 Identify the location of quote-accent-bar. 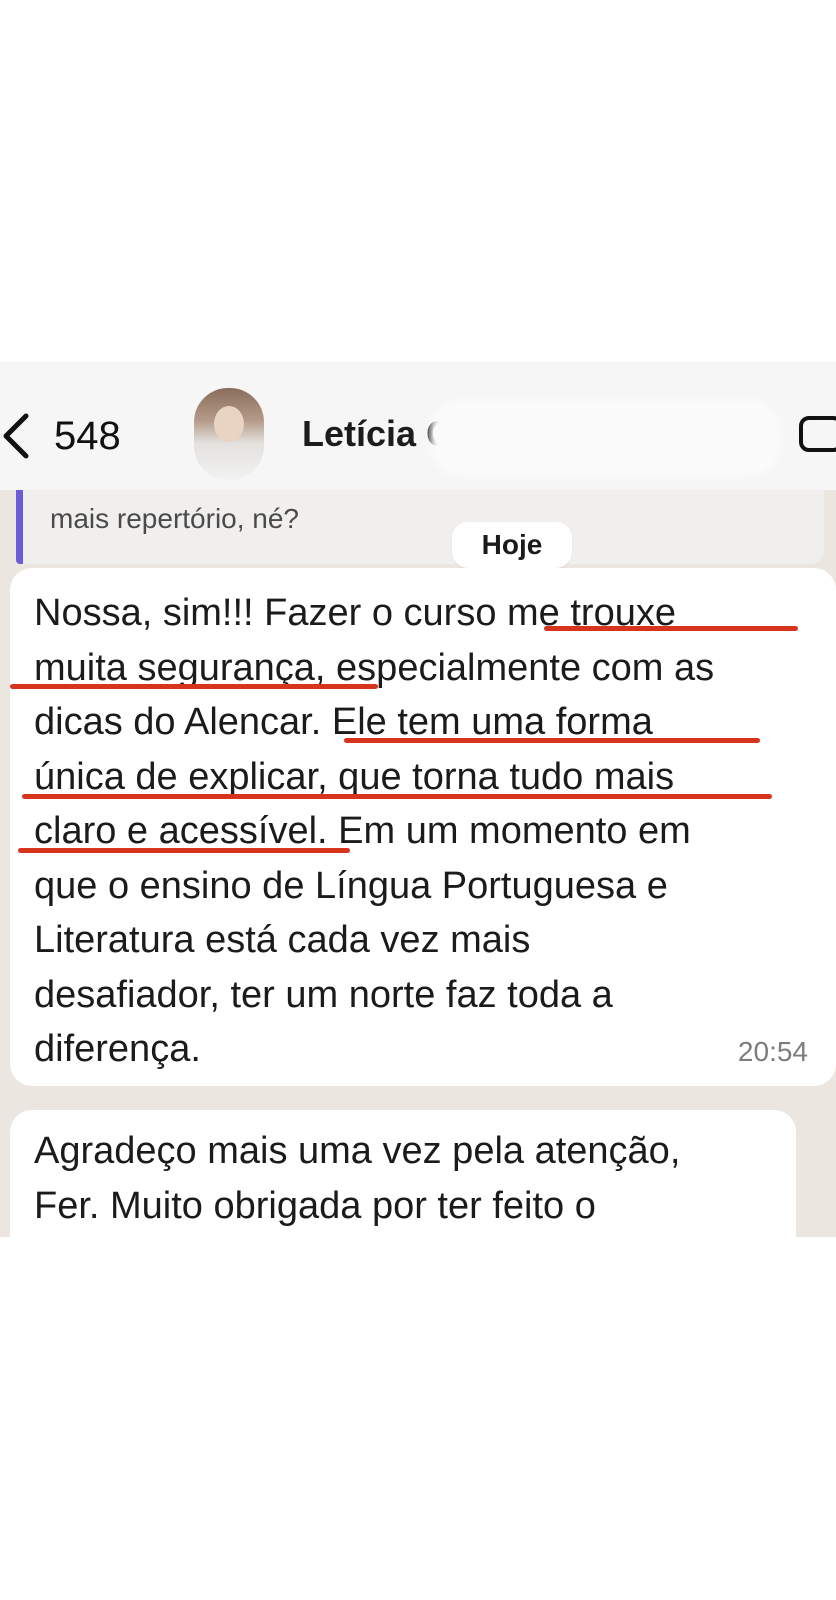
(19, 527).